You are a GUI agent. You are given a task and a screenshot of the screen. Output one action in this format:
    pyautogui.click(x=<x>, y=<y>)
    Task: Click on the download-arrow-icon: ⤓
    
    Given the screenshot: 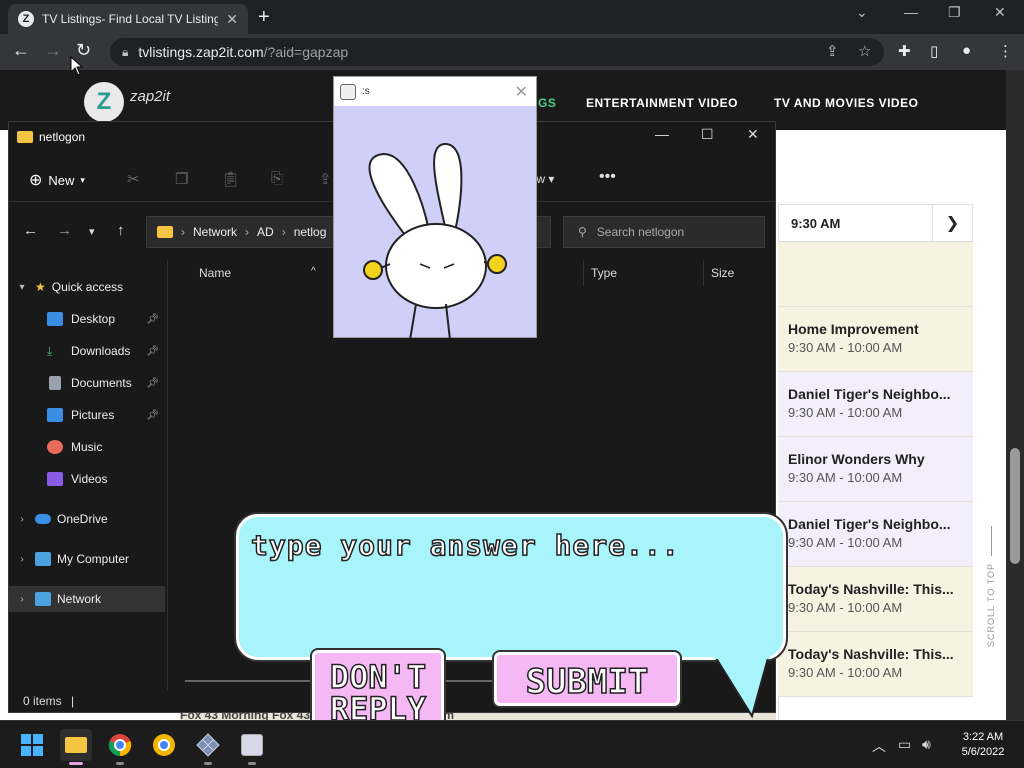 What is the action you would take?
    pyautogui.click(x=50, y=350)
    